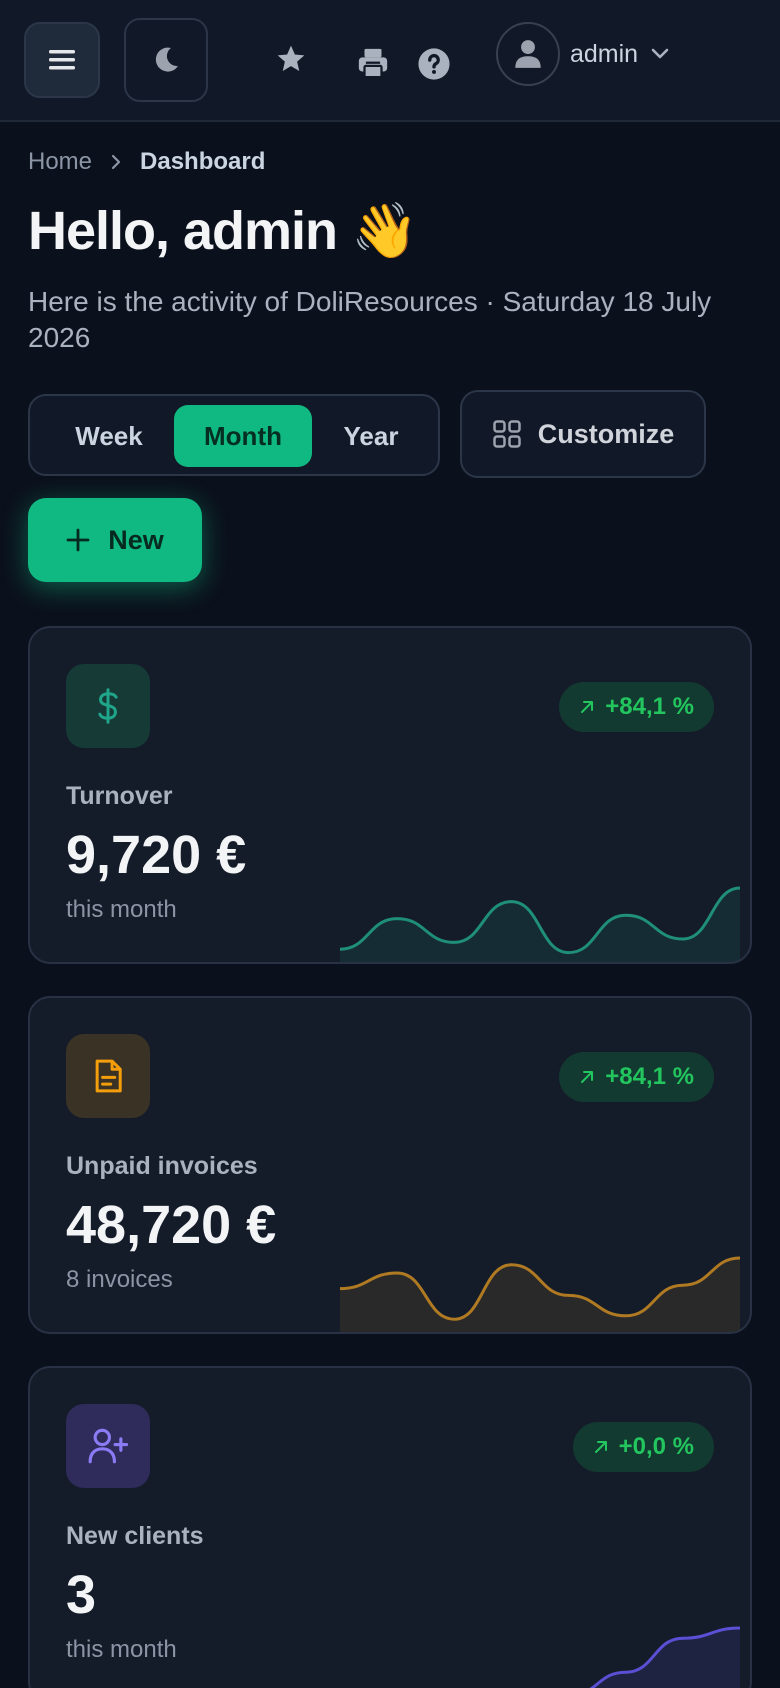  I want to click on plus-icon, so click(78, 540).